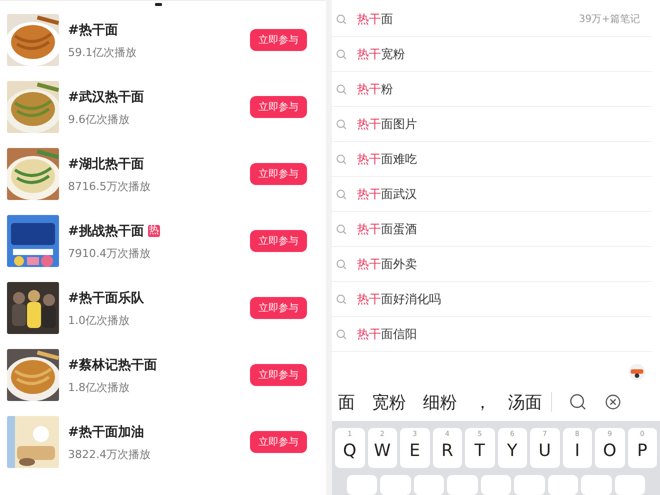 Image resolution: width=660 pixels, height=495 pixels. Describe the element at coordinates (375, 19) in the screenshot. I see `suggestion-text: 热干面` at that location.